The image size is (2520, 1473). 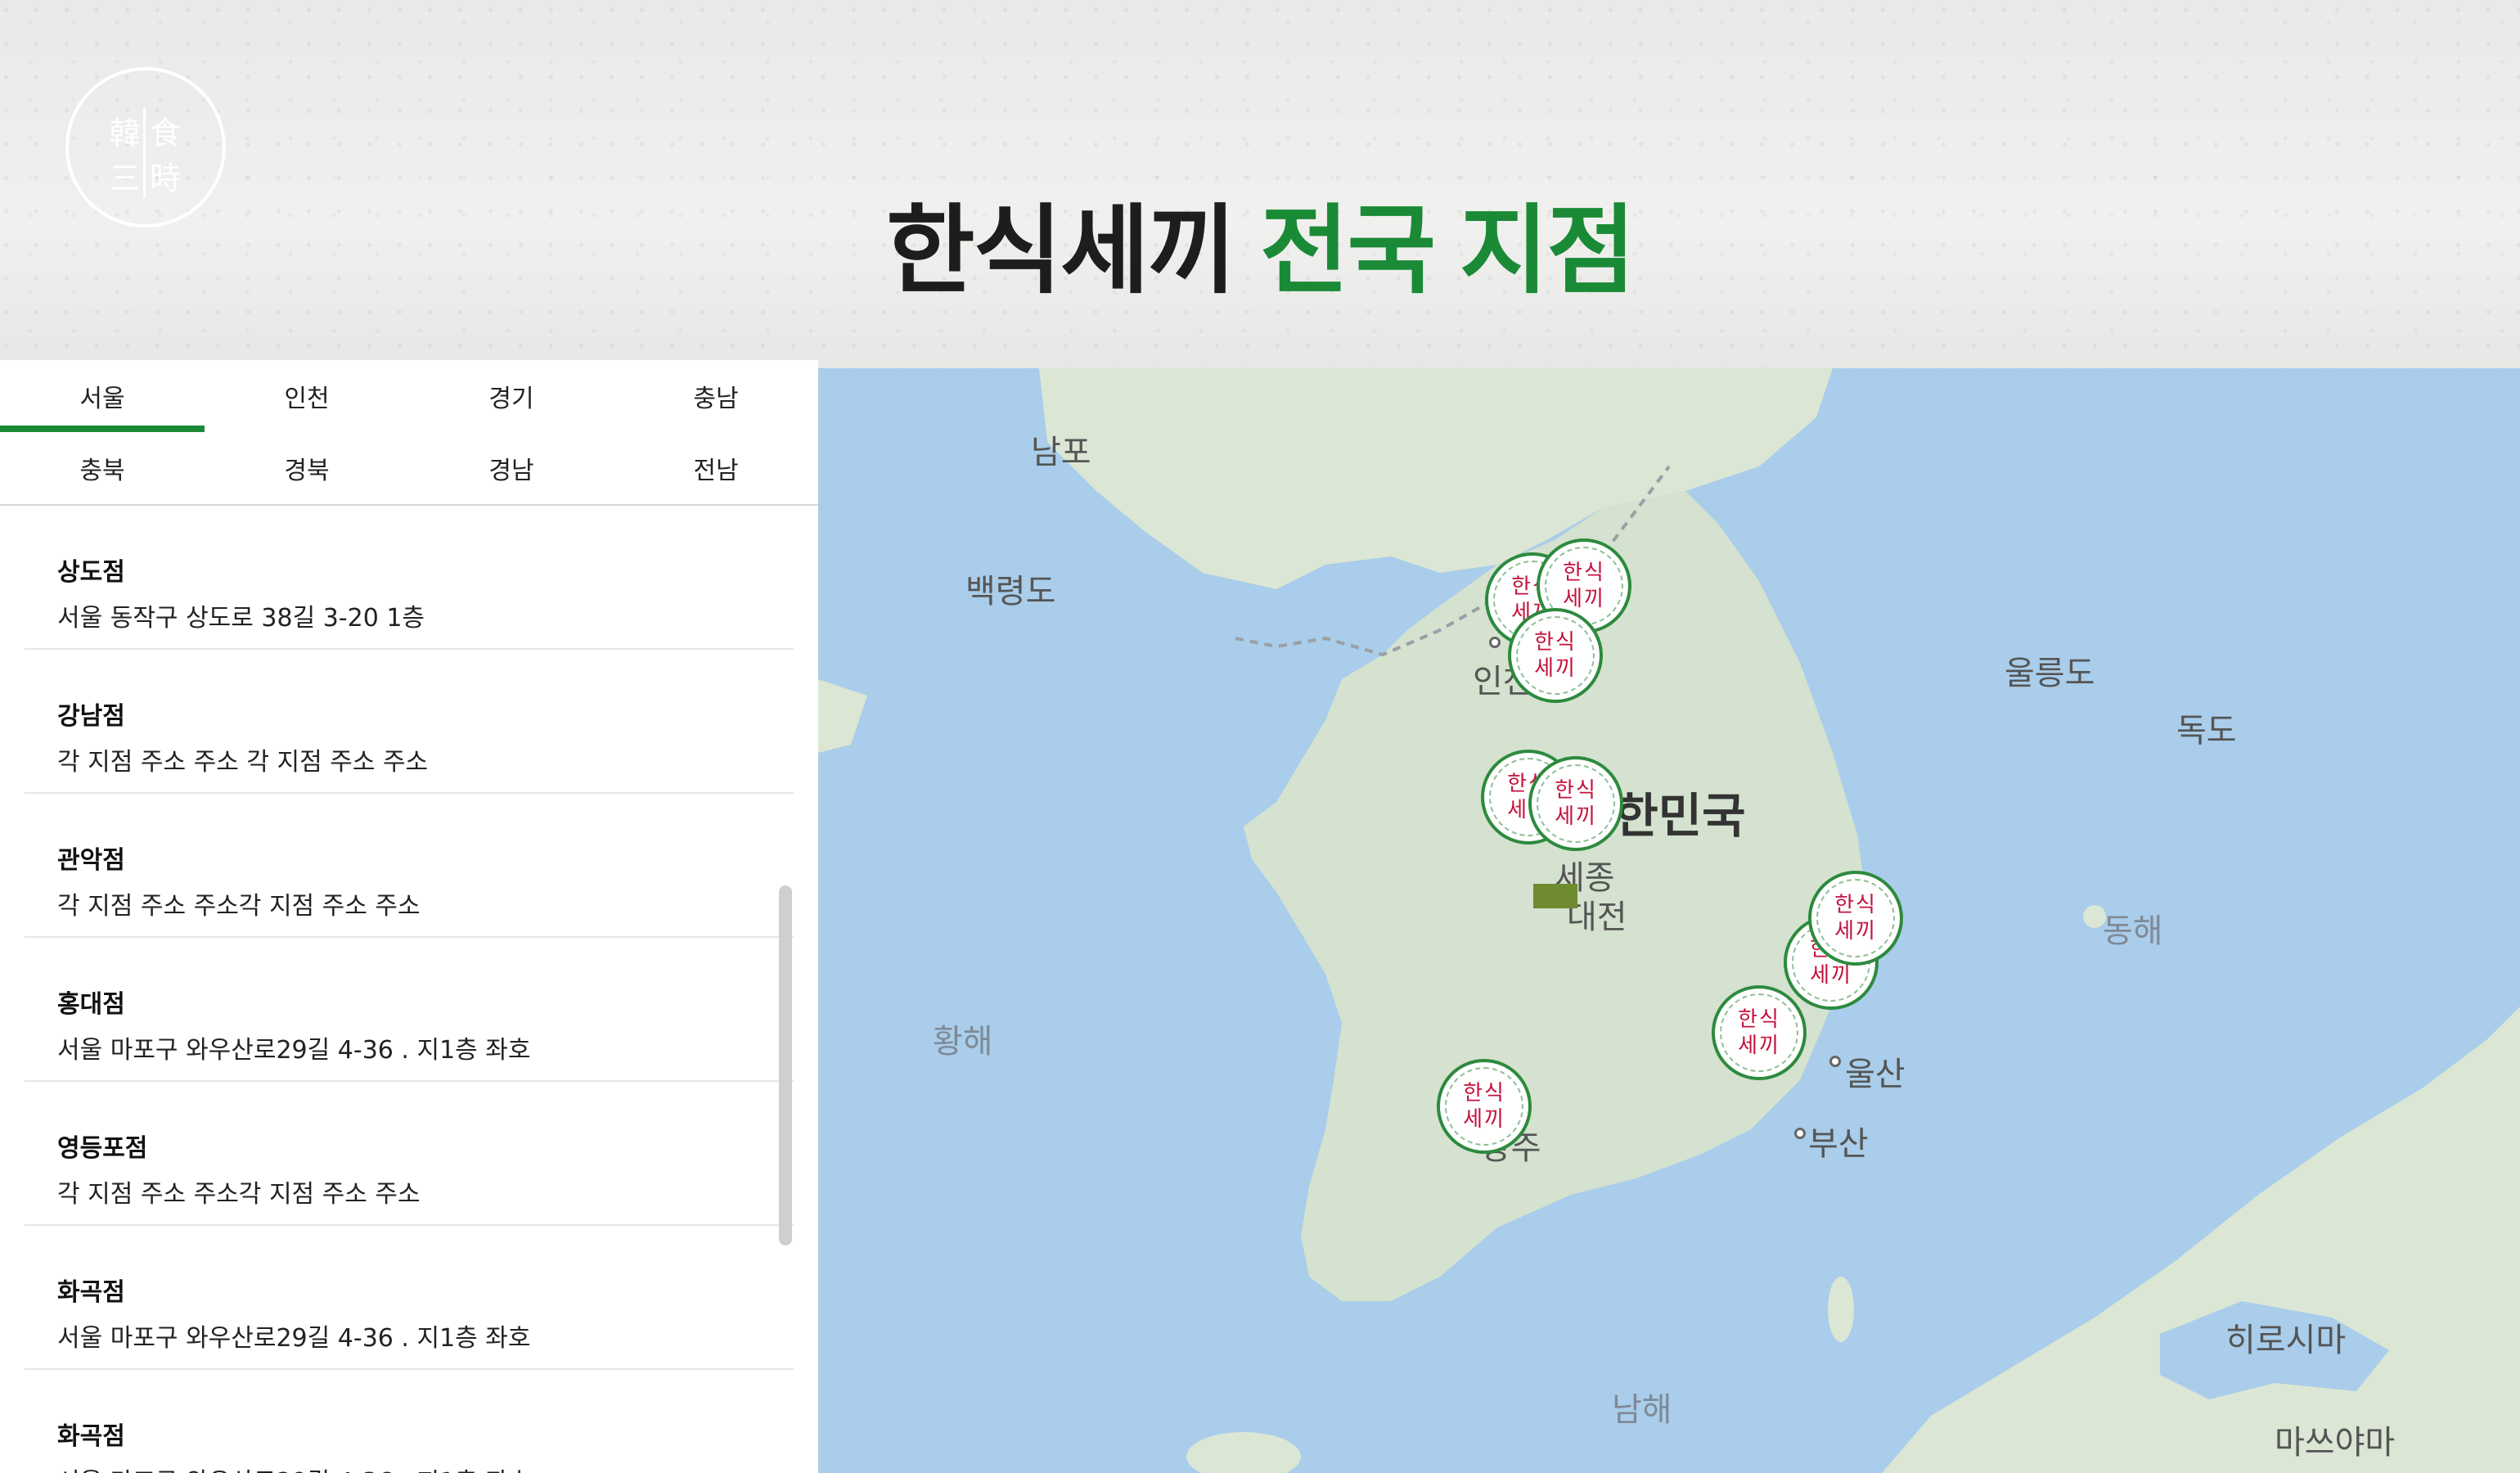 I want to click on map-label-busan: 부산, so click(x=1839, y=1144).